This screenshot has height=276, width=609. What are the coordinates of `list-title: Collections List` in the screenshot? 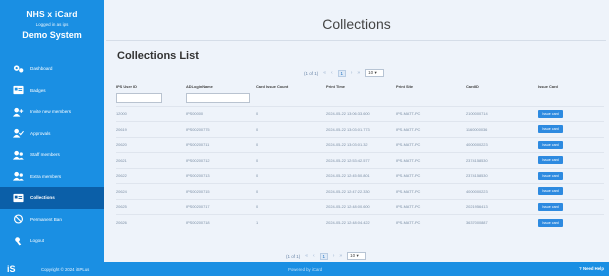 It's located at (158, 56).